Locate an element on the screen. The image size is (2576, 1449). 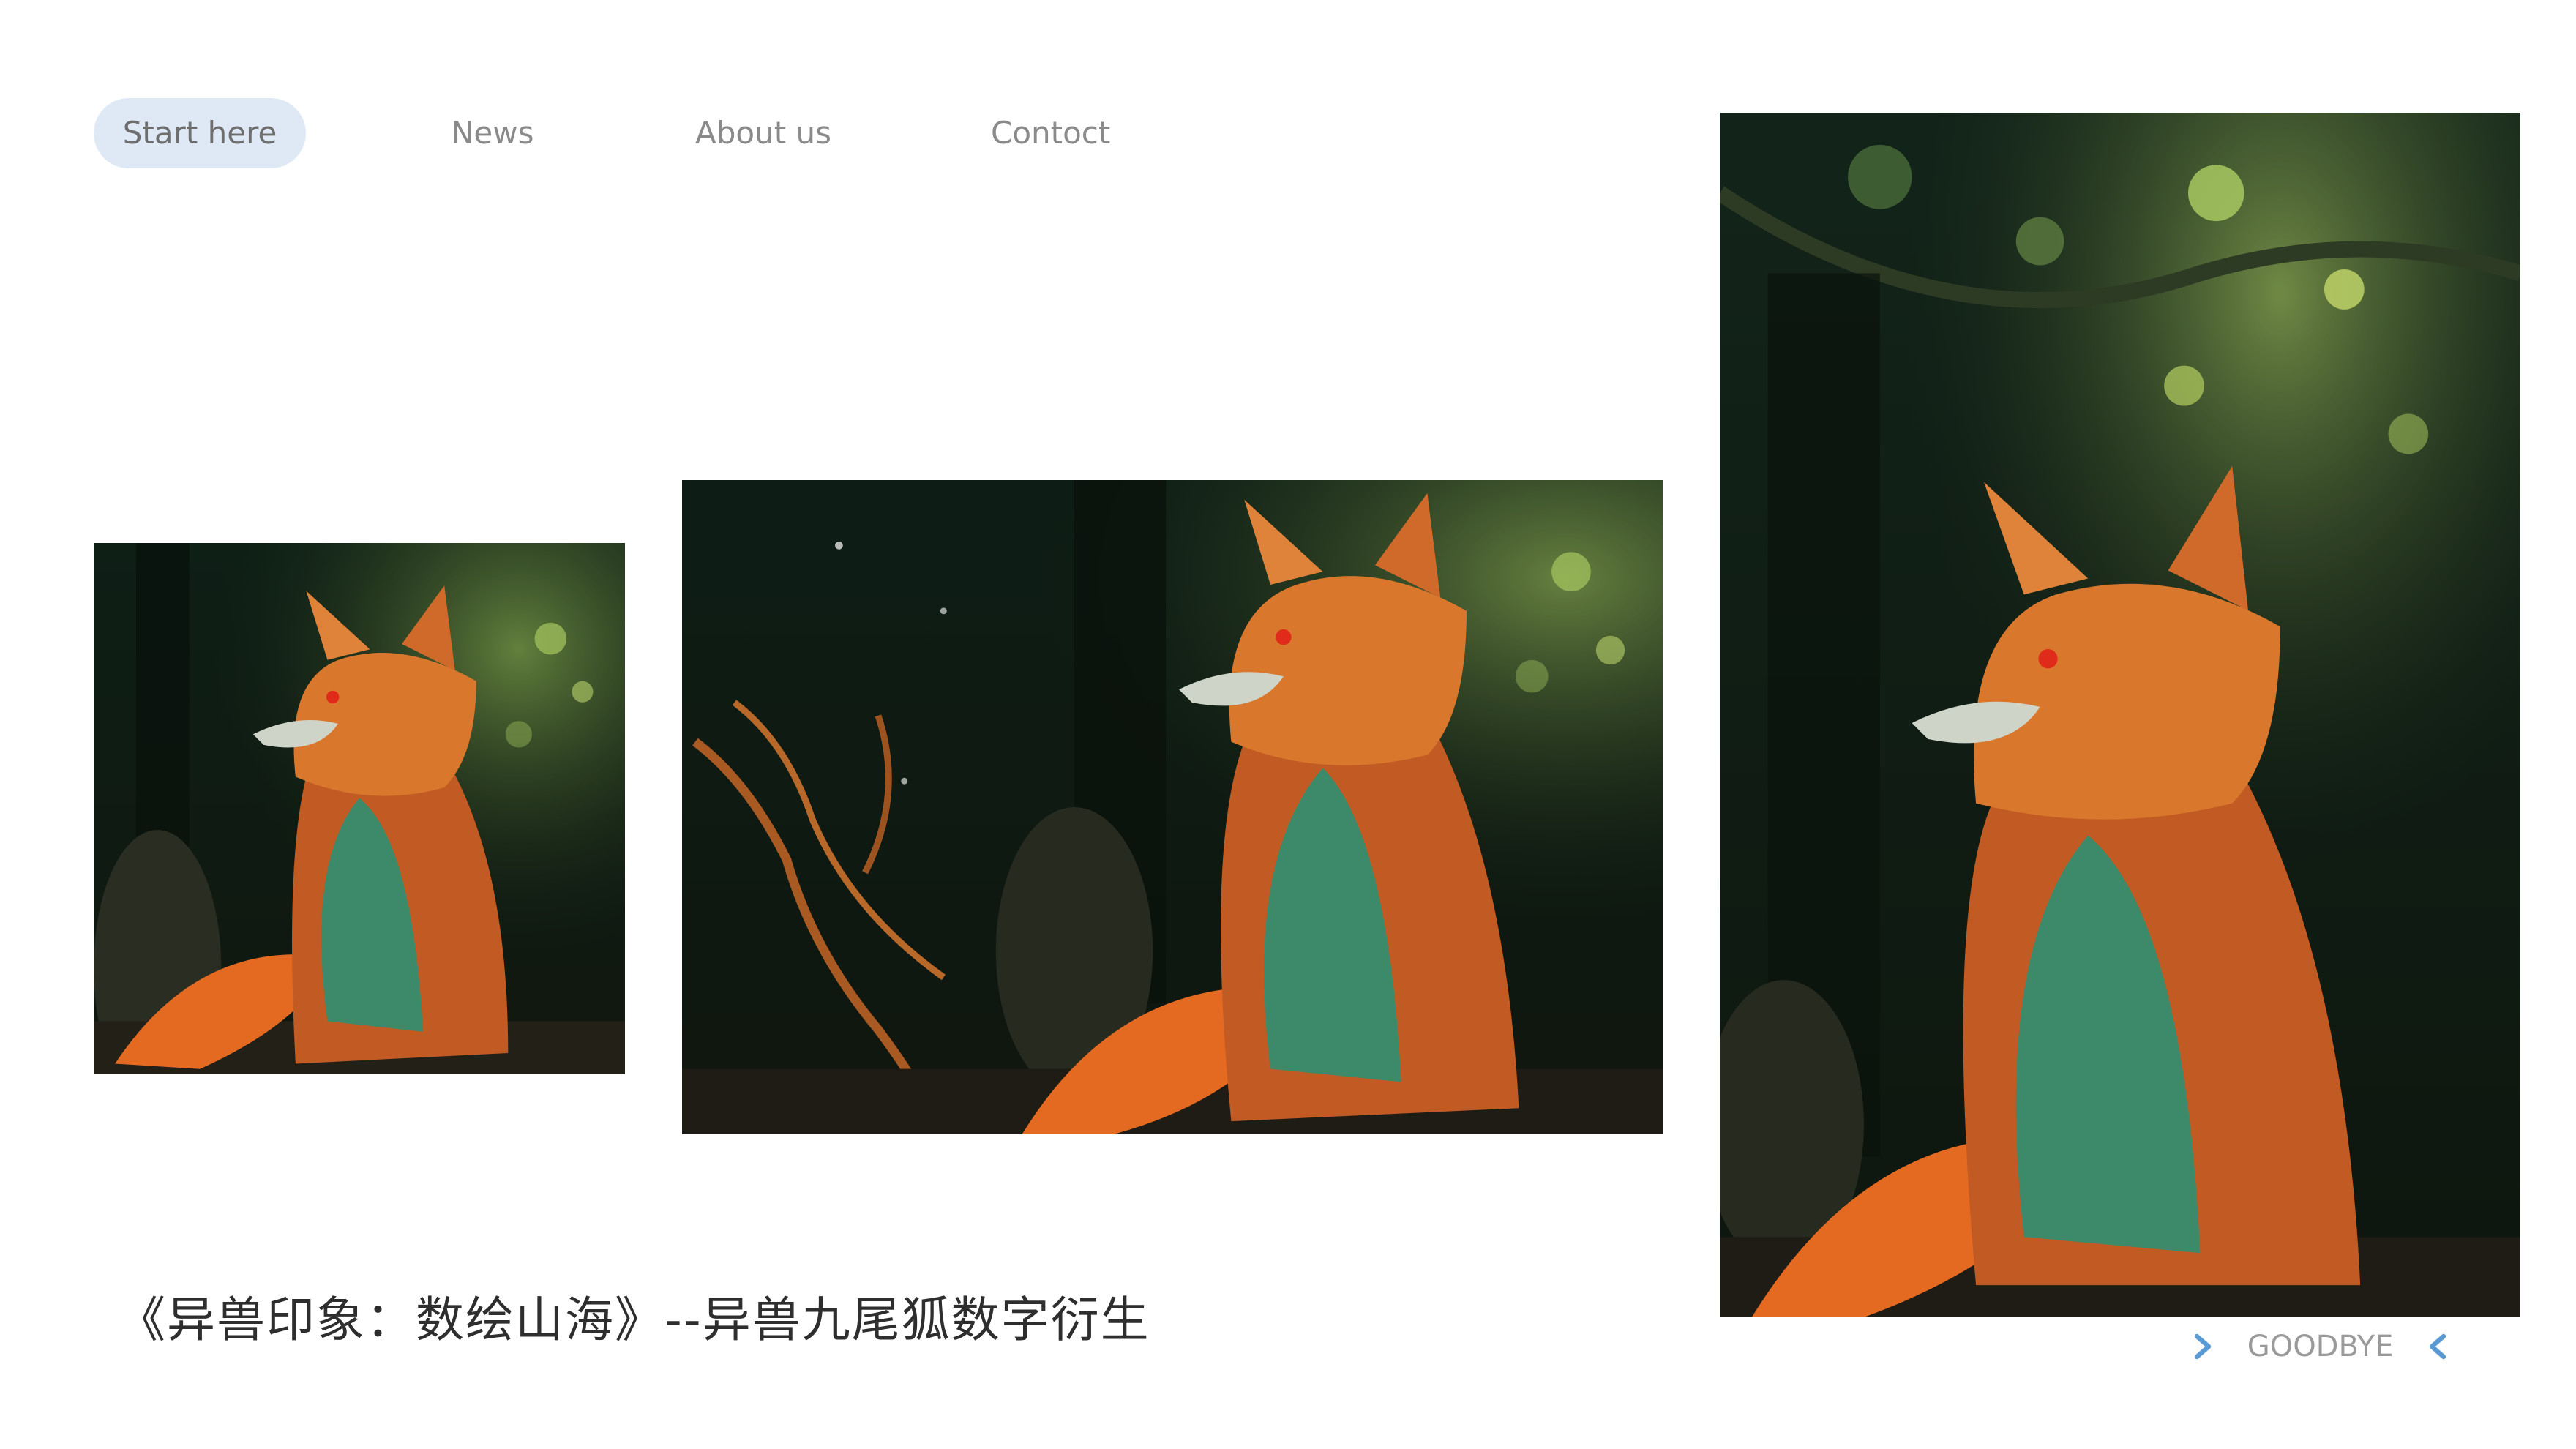
nav-start-here: Start here is located at coordinates (200, 133).